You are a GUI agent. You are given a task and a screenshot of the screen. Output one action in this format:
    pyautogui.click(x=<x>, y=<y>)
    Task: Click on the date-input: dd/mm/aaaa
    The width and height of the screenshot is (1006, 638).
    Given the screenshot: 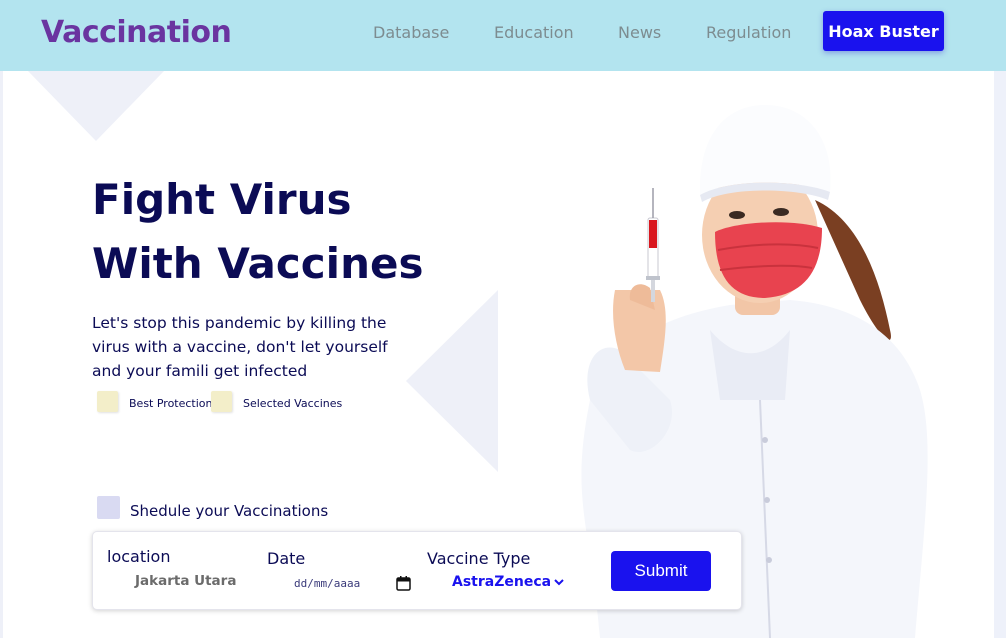 What is the action you would take?
    pyautogui.click(x=351, y=584)
    